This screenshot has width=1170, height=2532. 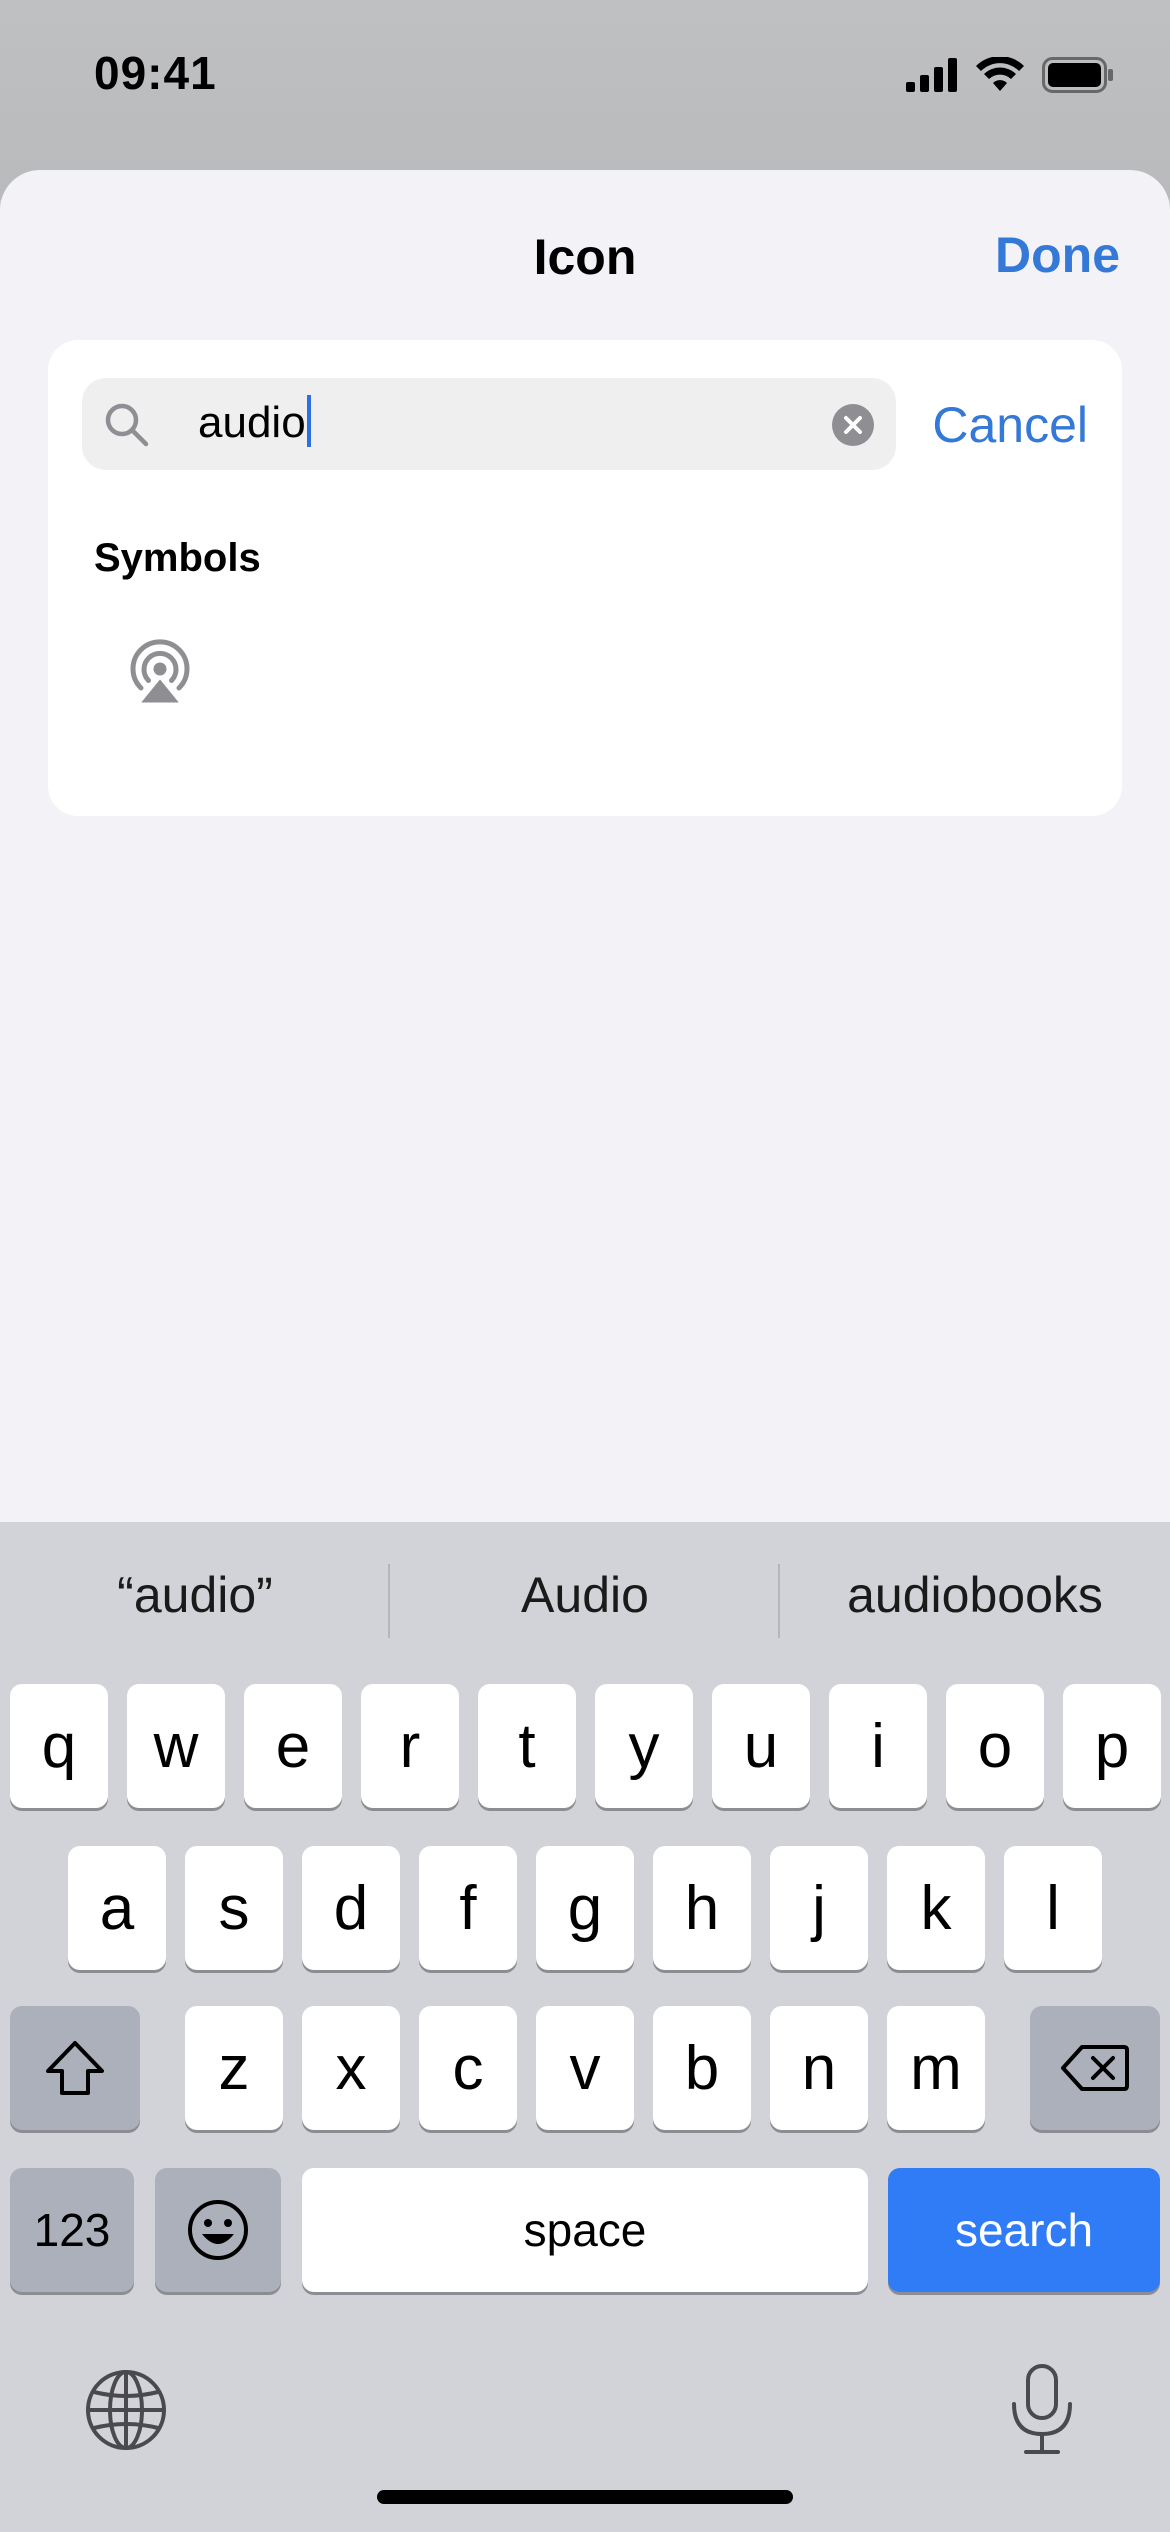 What do you see at coordinates (117, 1908) in the screenshot?
I see `key-a: a` at bounding box center [117, 1908].